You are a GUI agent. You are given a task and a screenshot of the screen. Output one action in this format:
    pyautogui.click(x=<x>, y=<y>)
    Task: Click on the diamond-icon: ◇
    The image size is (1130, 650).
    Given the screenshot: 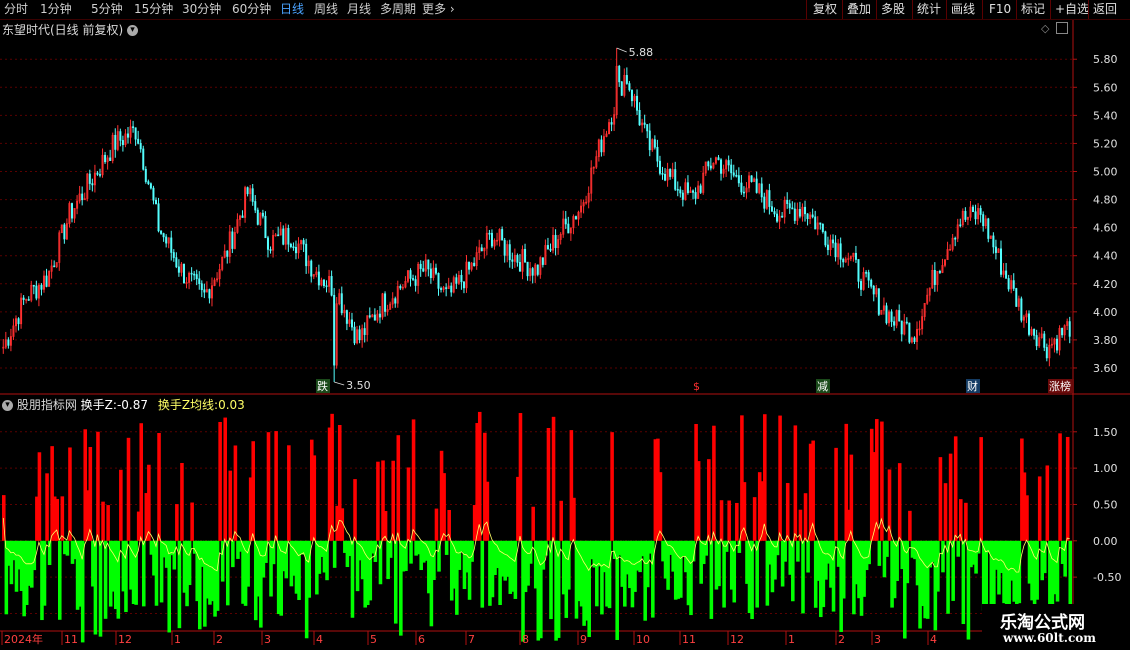 What is the action you would take?
    pyautogui.click(x=1045, y=28)
    